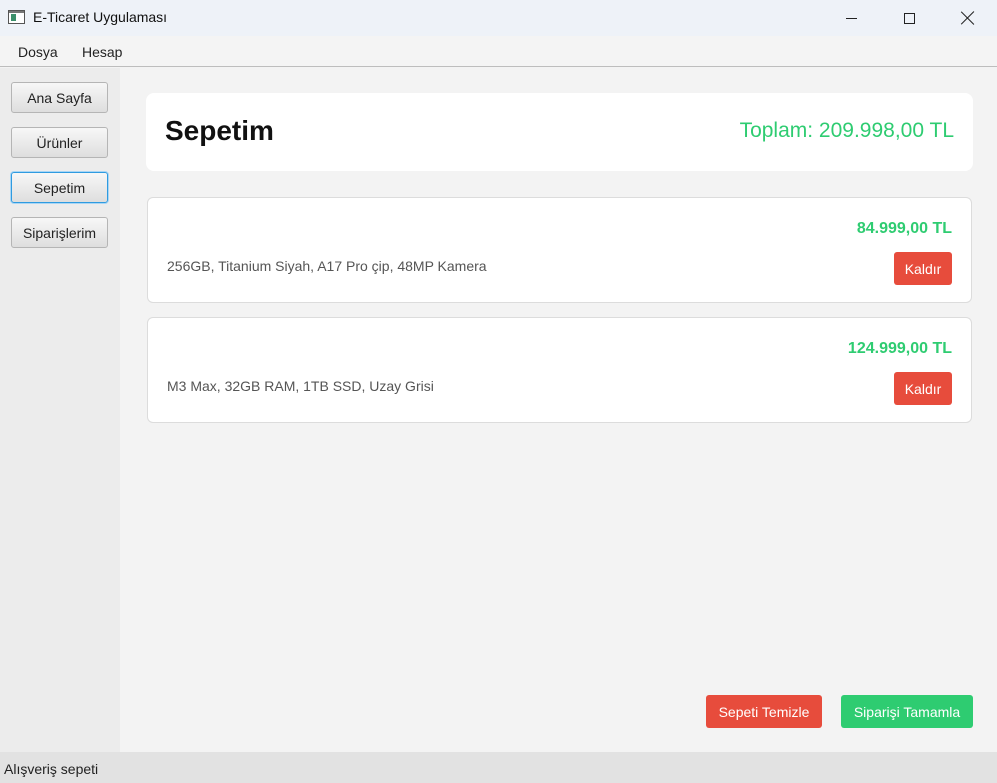 Image resolution: width=997 pixels, height=783 pixels. Describe the element at coordinates (51, 769) in the screenshot. I see `status-text: Alışveriş sepeti` at that location.